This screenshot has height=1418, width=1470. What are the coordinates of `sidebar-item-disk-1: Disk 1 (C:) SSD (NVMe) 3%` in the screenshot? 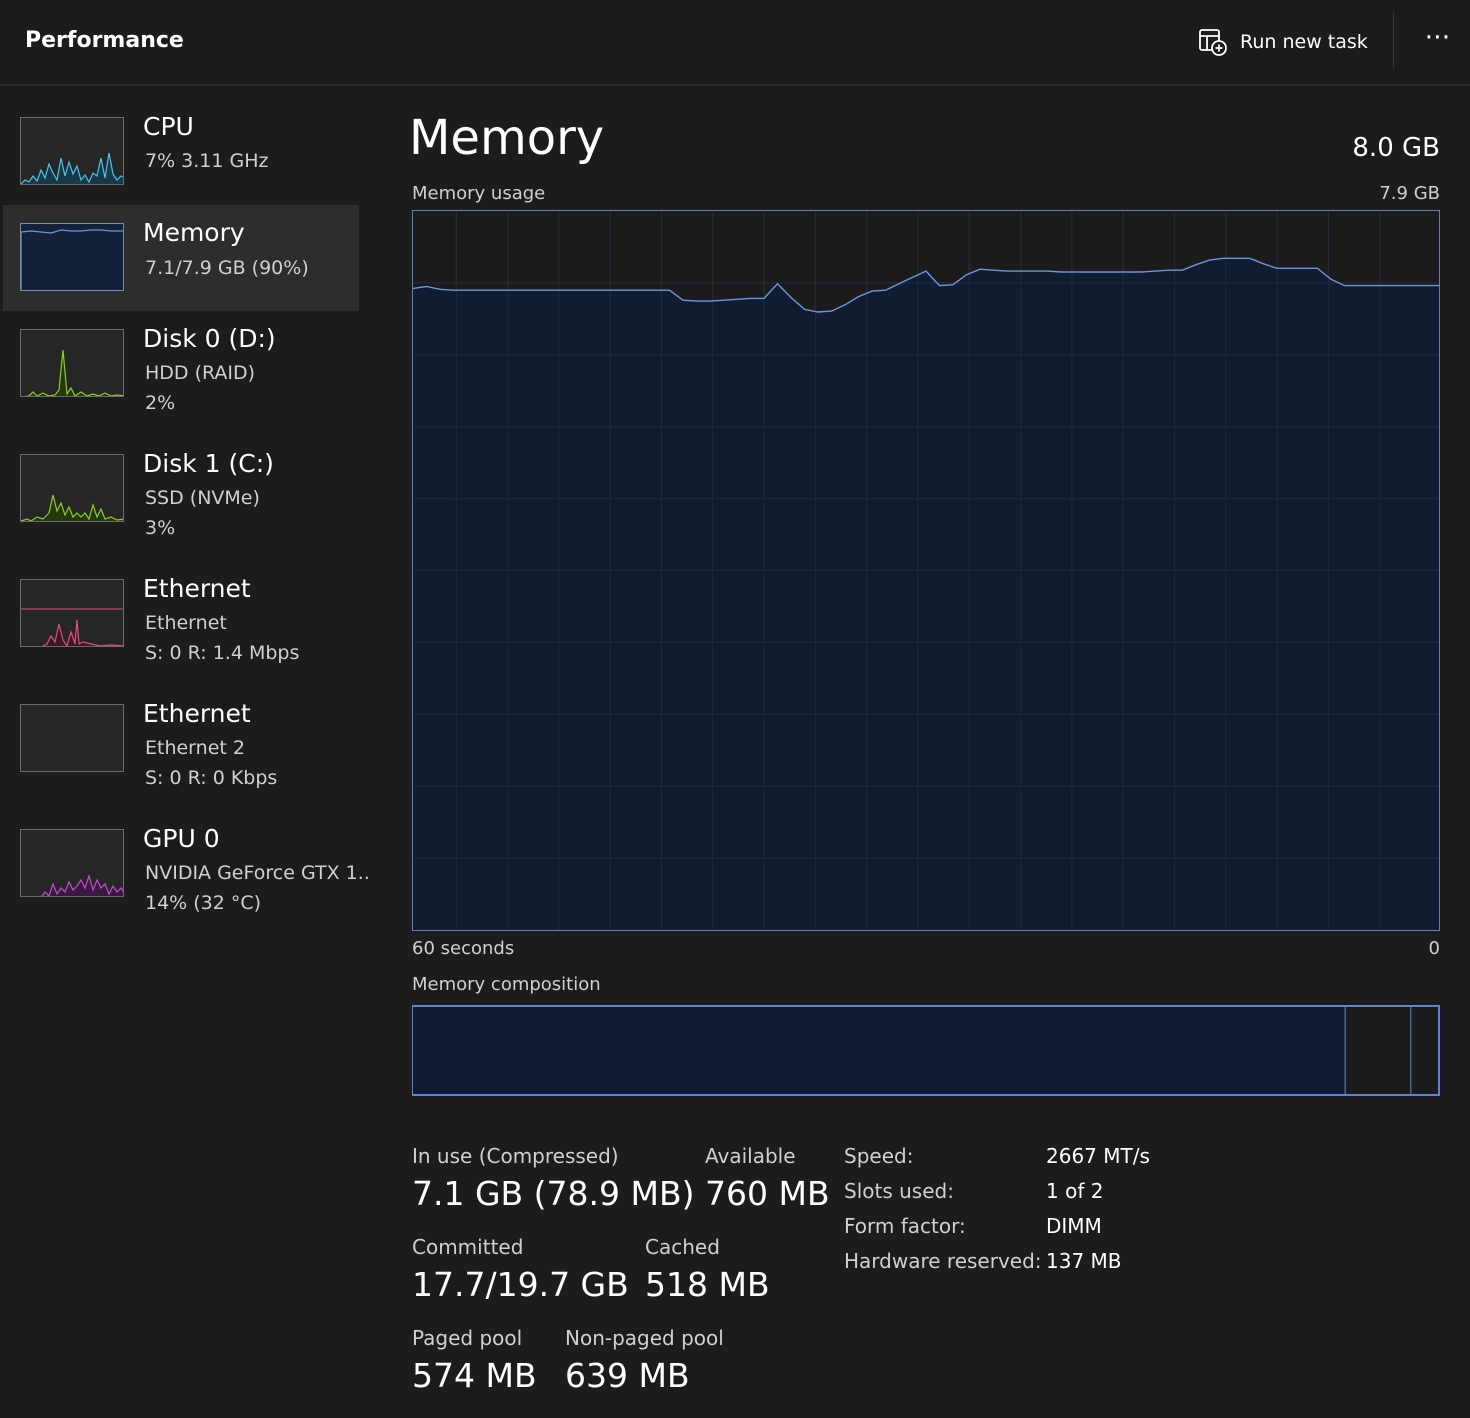 It's located at (181, 496).